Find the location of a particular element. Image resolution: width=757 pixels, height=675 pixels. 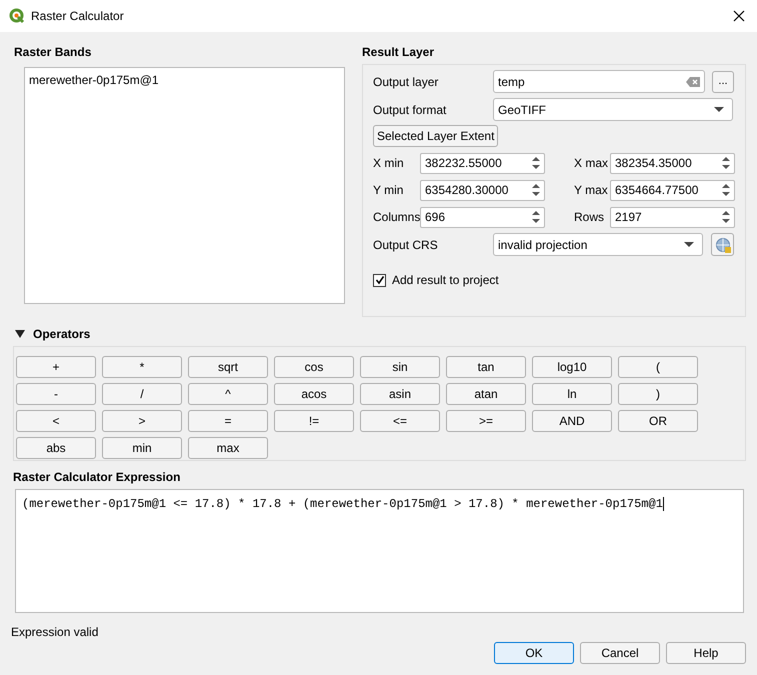

clear-icon is located at coordinates (693, 81).